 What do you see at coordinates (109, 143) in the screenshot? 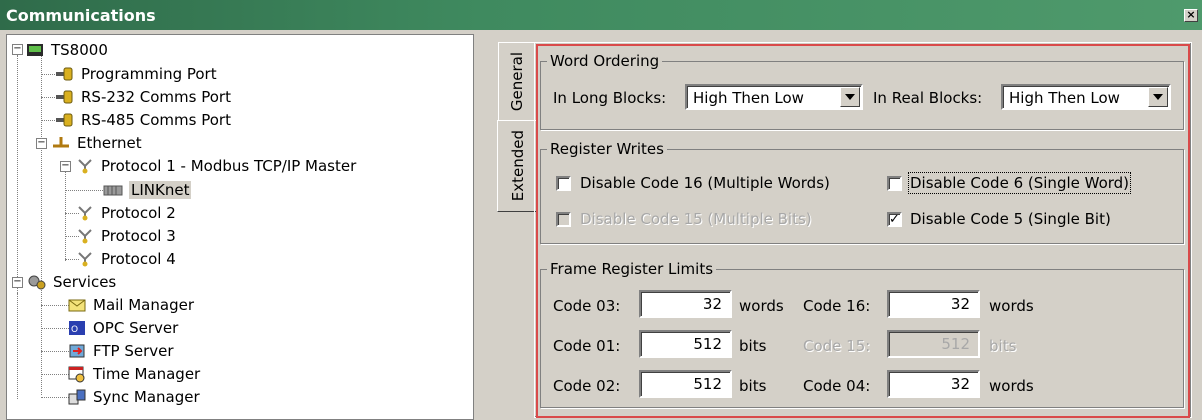
I see `tree-label: Ethernet` at bounding box center [109, 143].